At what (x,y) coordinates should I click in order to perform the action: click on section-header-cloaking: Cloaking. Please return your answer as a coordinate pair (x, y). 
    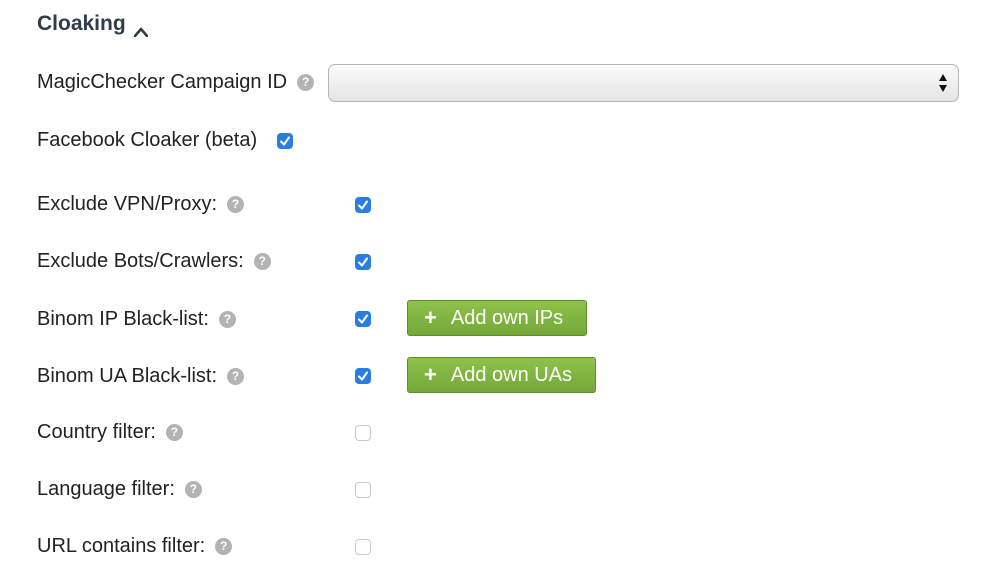
    Looking at the image, I should click on (92, 25).